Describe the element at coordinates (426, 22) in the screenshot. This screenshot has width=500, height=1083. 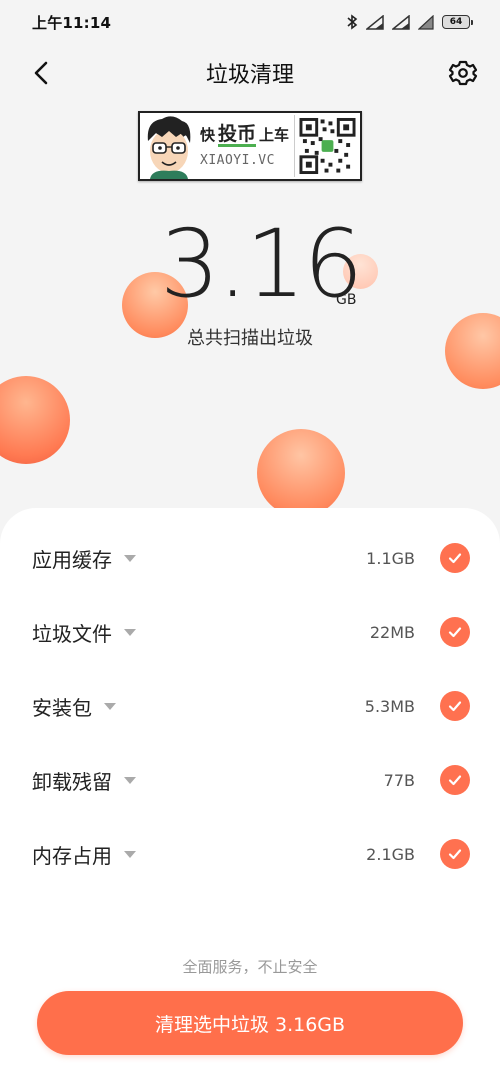
I see `wifi-icon` at that location.